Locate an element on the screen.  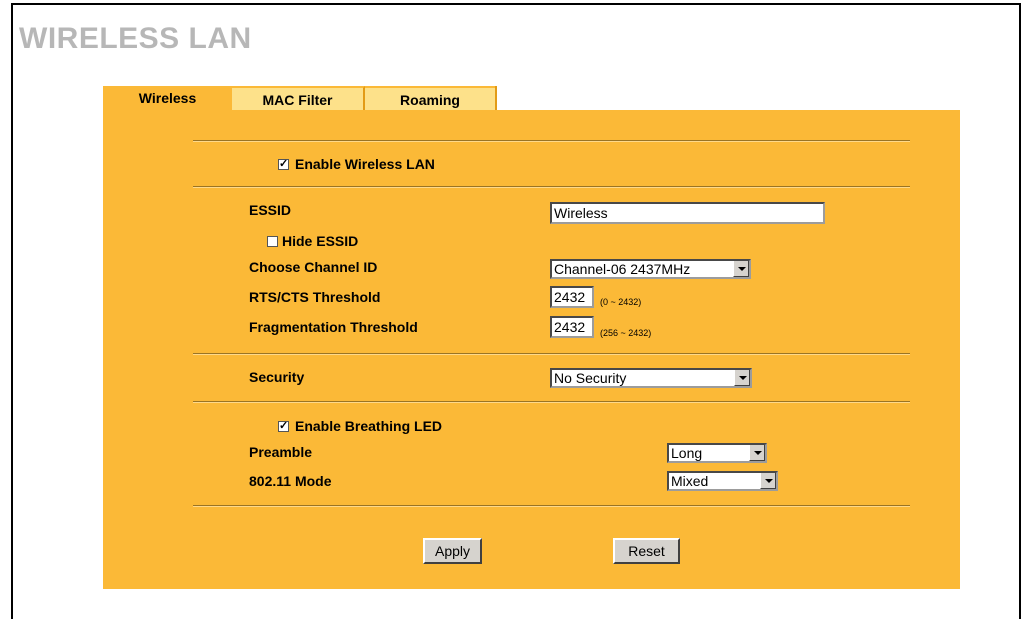
security-select: No Security is located at coordinates (651, 378).